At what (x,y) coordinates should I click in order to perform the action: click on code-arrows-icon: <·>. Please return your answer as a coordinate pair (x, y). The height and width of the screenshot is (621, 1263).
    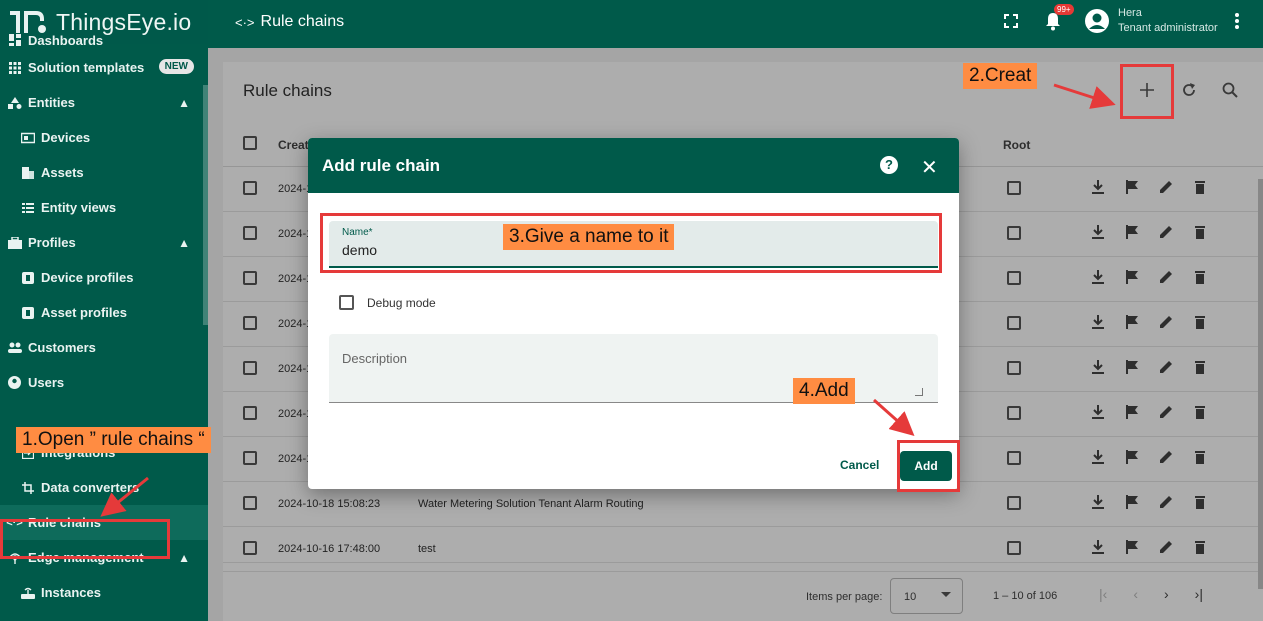
    Looking at the image, I should click on (245, 22).